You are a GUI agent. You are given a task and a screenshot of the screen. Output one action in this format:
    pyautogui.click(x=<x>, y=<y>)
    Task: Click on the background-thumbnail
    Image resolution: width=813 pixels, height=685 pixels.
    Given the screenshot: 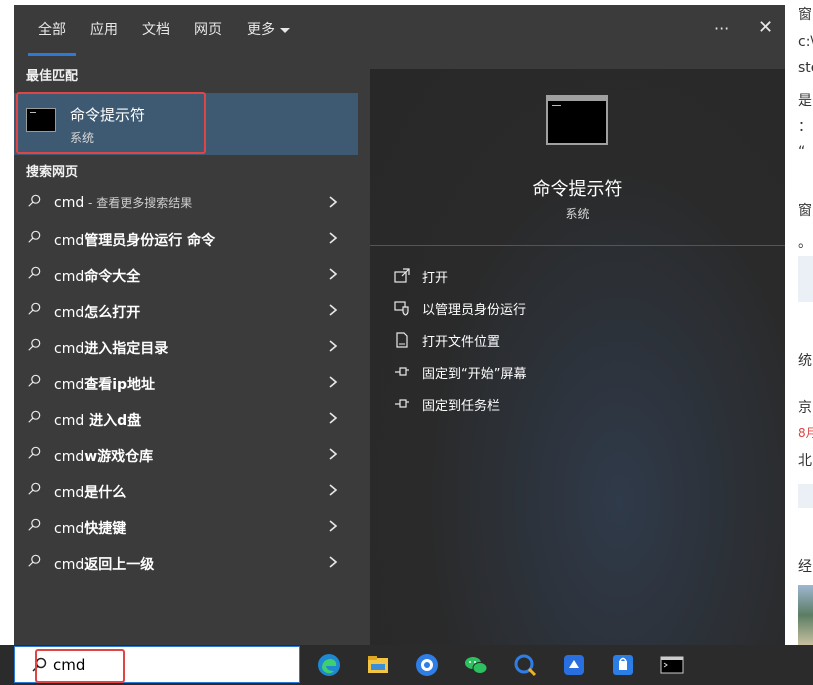 What is the action you would take?
    pyautogui.click(x=805, y=615)
    